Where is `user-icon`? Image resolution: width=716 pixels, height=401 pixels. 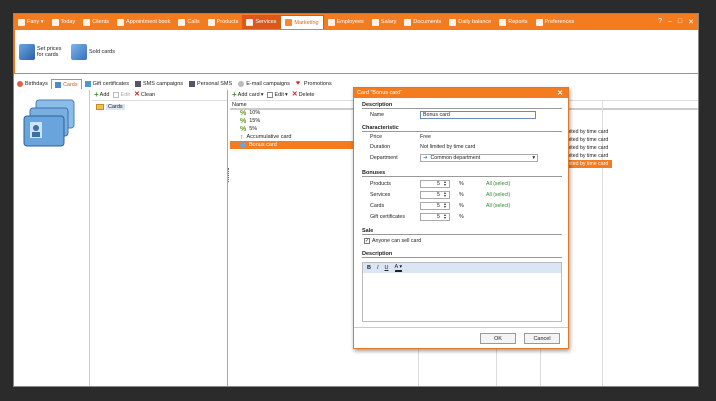 user-icon is located at coordinates (21, 22).